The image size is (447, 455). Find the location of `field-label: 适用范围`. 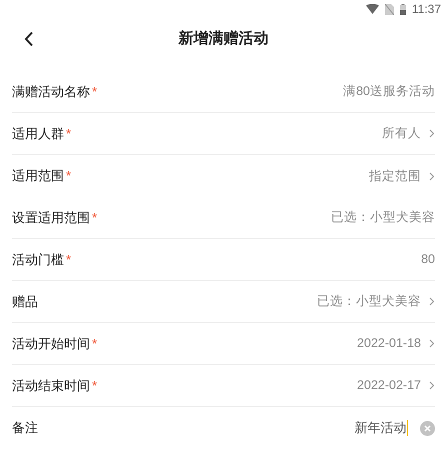

field-label: 适用范围 is located at coordinates (38, 176).